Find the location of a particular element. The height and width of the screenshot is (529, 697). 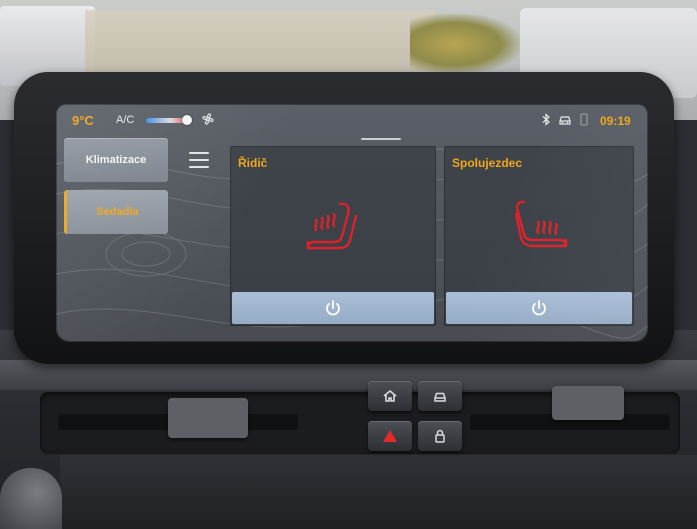

sidebar-item-sedadla: Sedadla is located at coordinates (116, 212).